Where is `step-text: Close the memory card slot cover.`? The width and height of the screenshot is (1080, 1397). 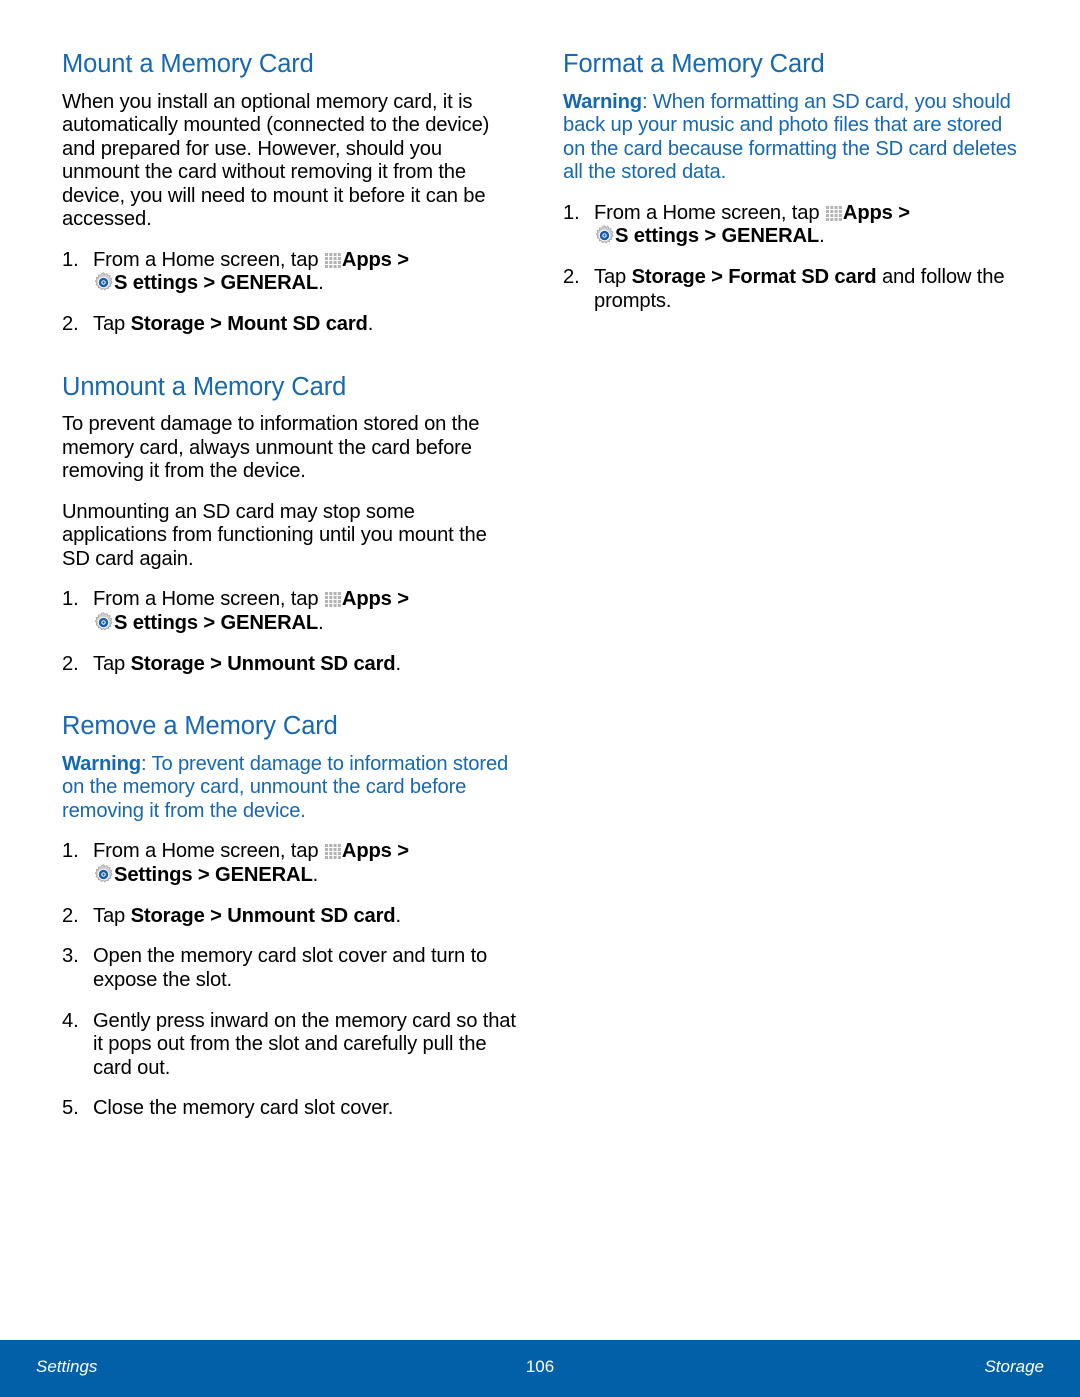 step-text: Close the memory card slot cover. is located at coordinates (243, 1108).